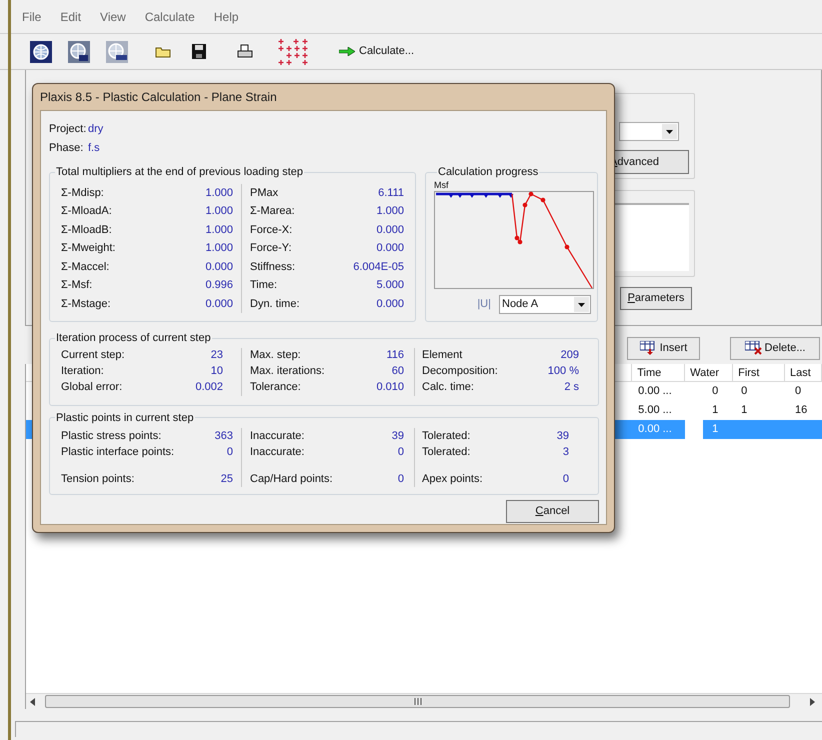  Describe the element at coordinates (813, 702) in the screenshot. I see `right-arrow-icon` at that location.